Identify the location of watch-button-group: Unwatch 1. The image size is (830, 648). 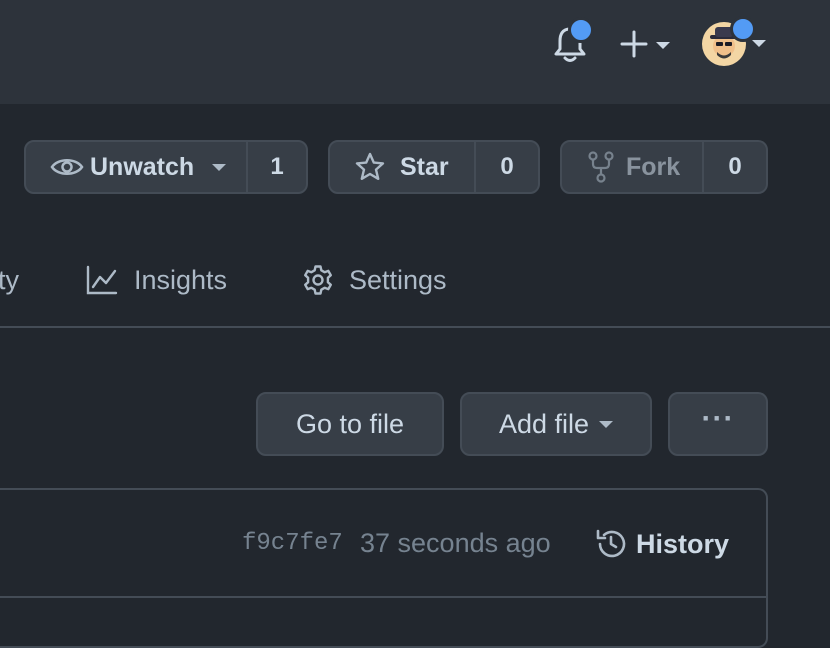
(166, 167).